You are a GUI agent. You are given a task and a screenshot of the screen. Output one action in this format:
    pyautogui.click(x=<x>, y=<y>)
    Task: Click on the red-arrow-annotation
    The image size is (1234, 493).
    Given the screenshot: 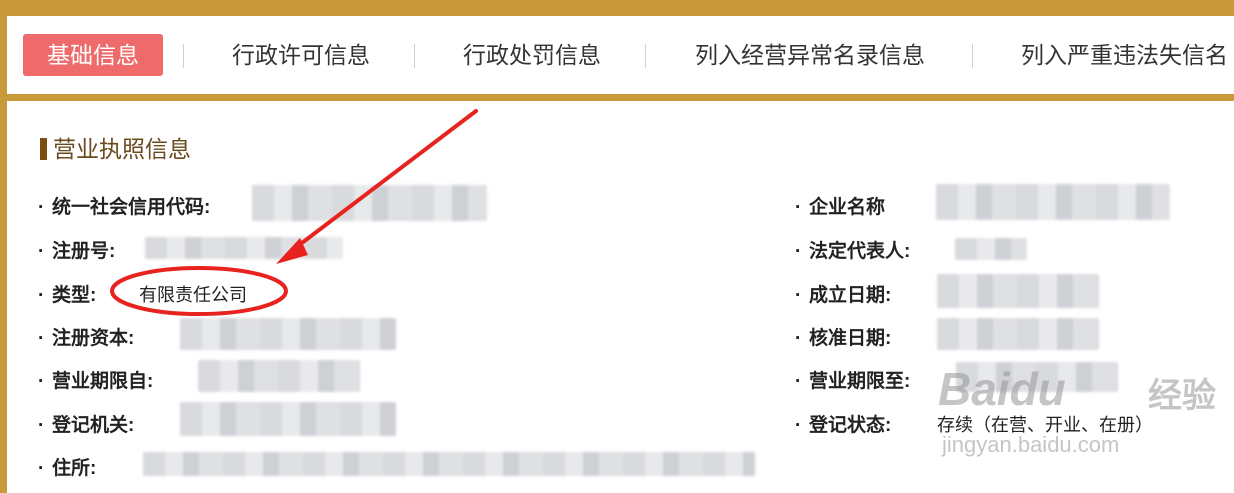 What is the action you would take?
    pyautogui.click(x=377, y=186)
    